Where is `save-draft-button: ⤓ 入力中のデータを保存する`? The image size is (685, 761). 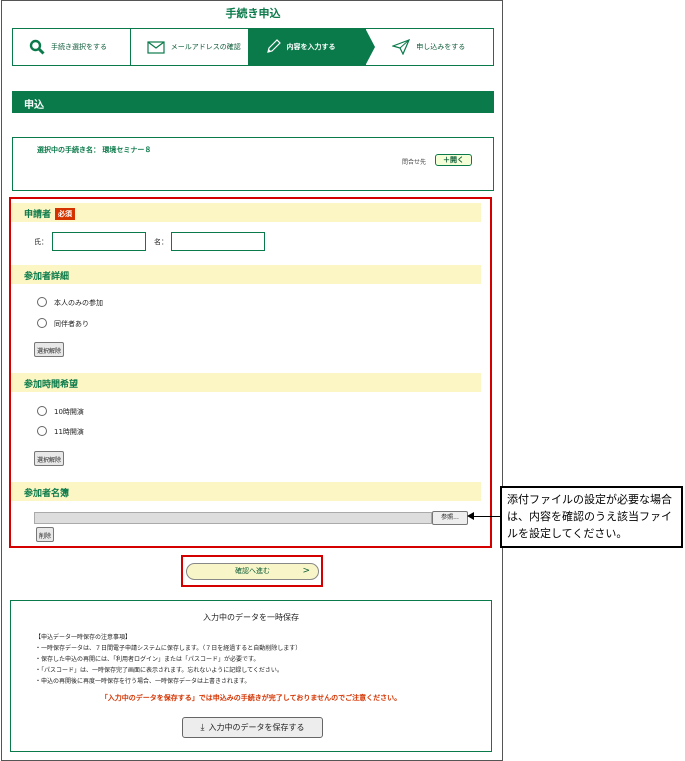 save-draft-button: ⤓ 入力中のデータを保存する is located at coordinates (252, 727).